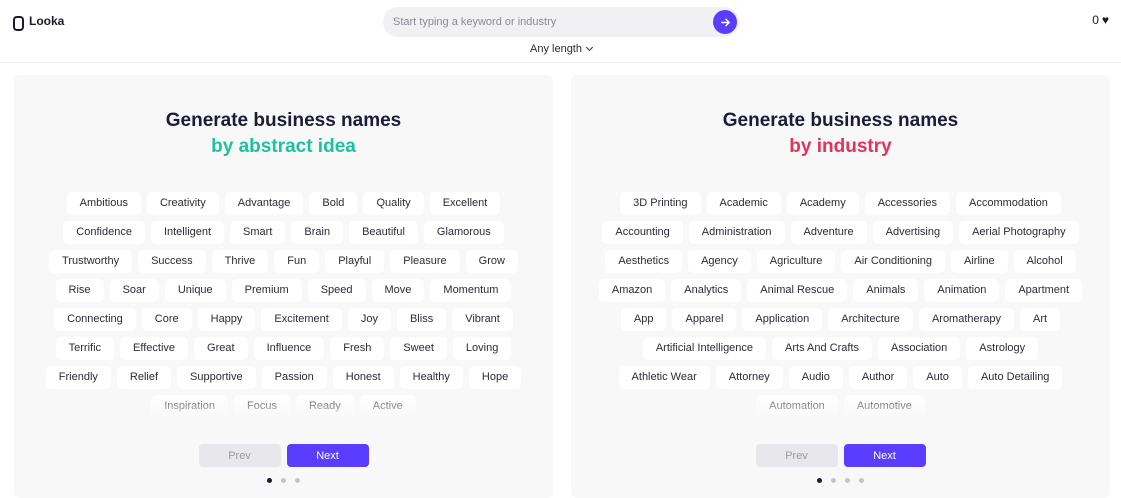 Image resolution: width=1121 pixels, height=498 pixels. Describe the element at coordinates (38, 22) in the screenshot. I see `logo: Looka` at that location.